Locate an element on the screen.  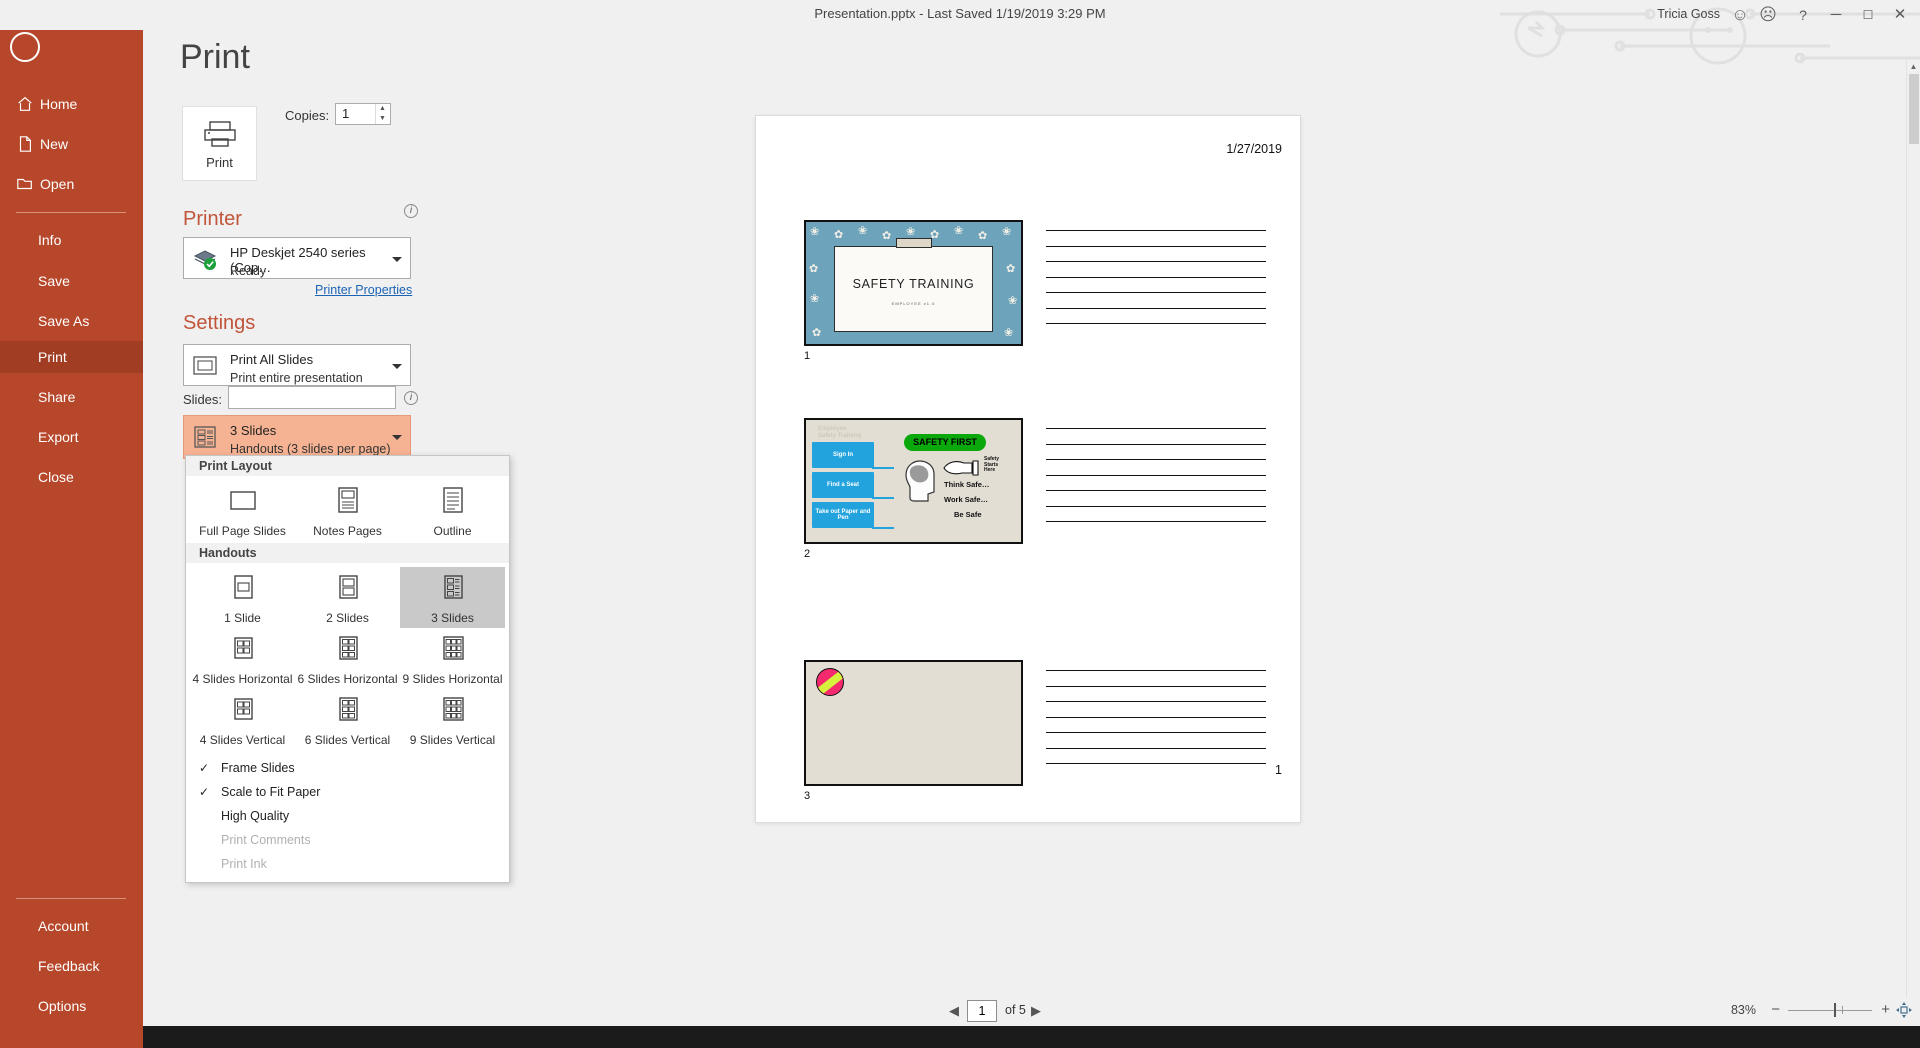
previous-page-button: ◀ is located at coordinates (956, 1011).